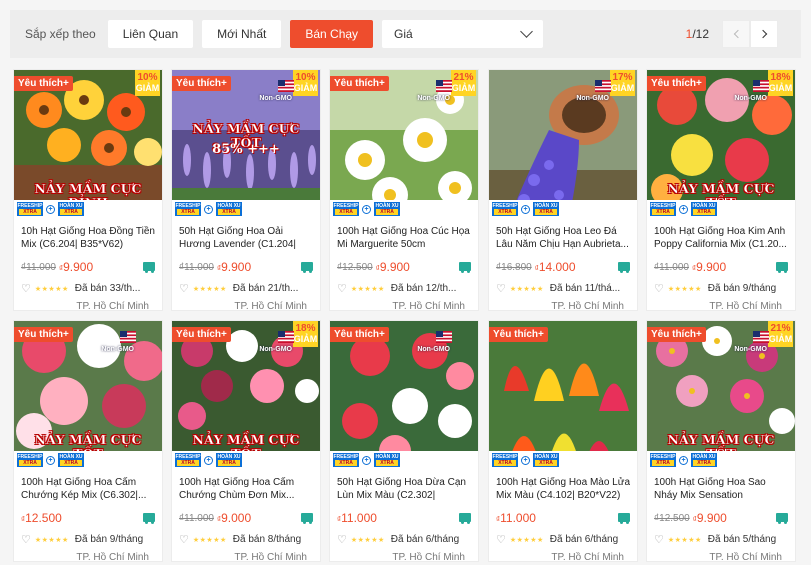 This screenshot has width=811, height=565. I want to click on promo-sub: 85% +++, so click(246, 149).